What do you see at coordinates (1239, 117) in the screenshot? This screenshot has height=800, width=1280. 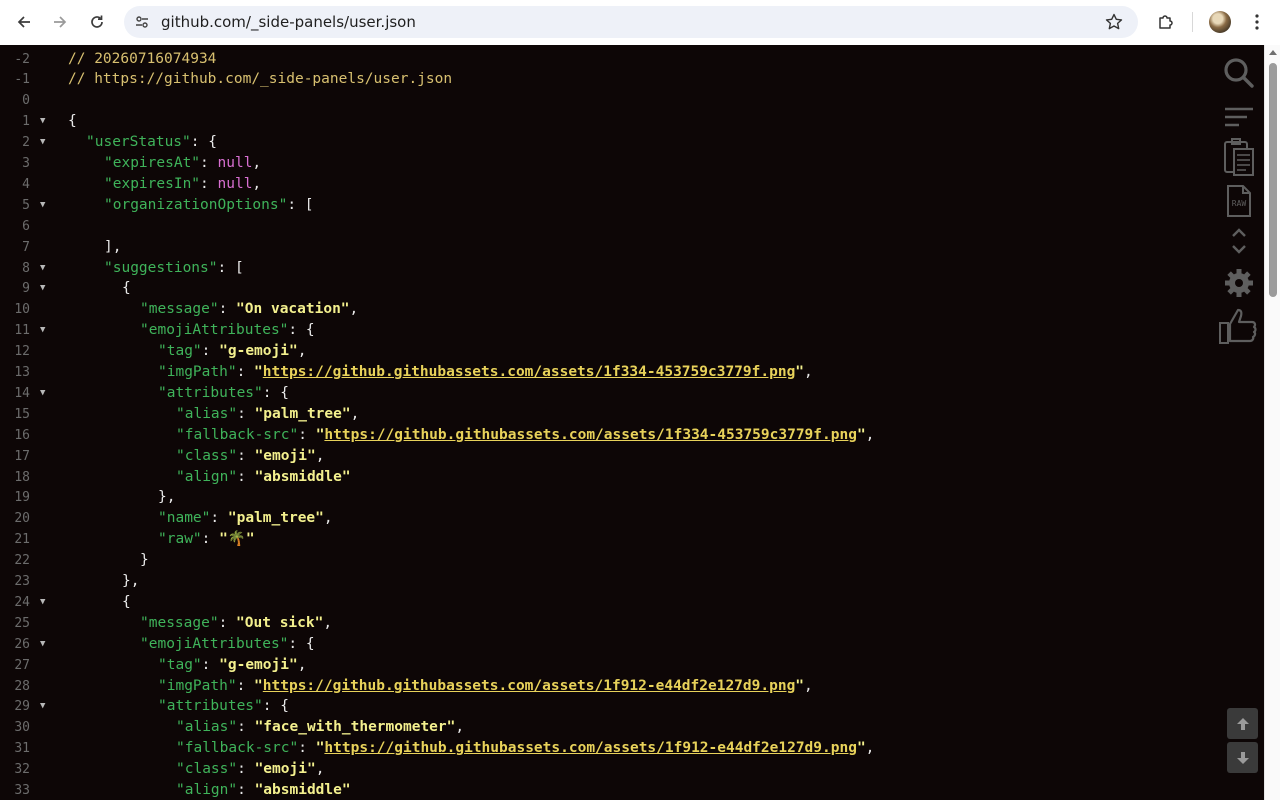 I see `format-button` at bounding box center [1239, 117].